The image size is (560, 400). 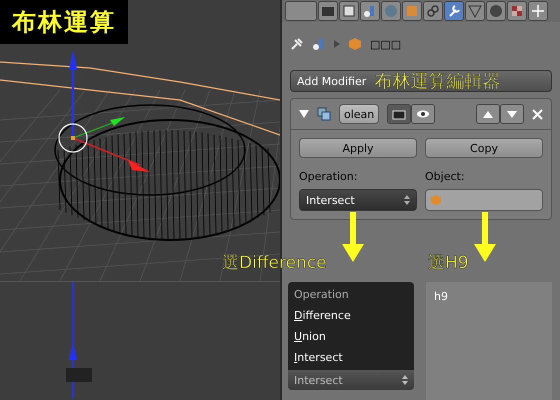 I want to click on chevron-icon, so click(x=337, y=44).